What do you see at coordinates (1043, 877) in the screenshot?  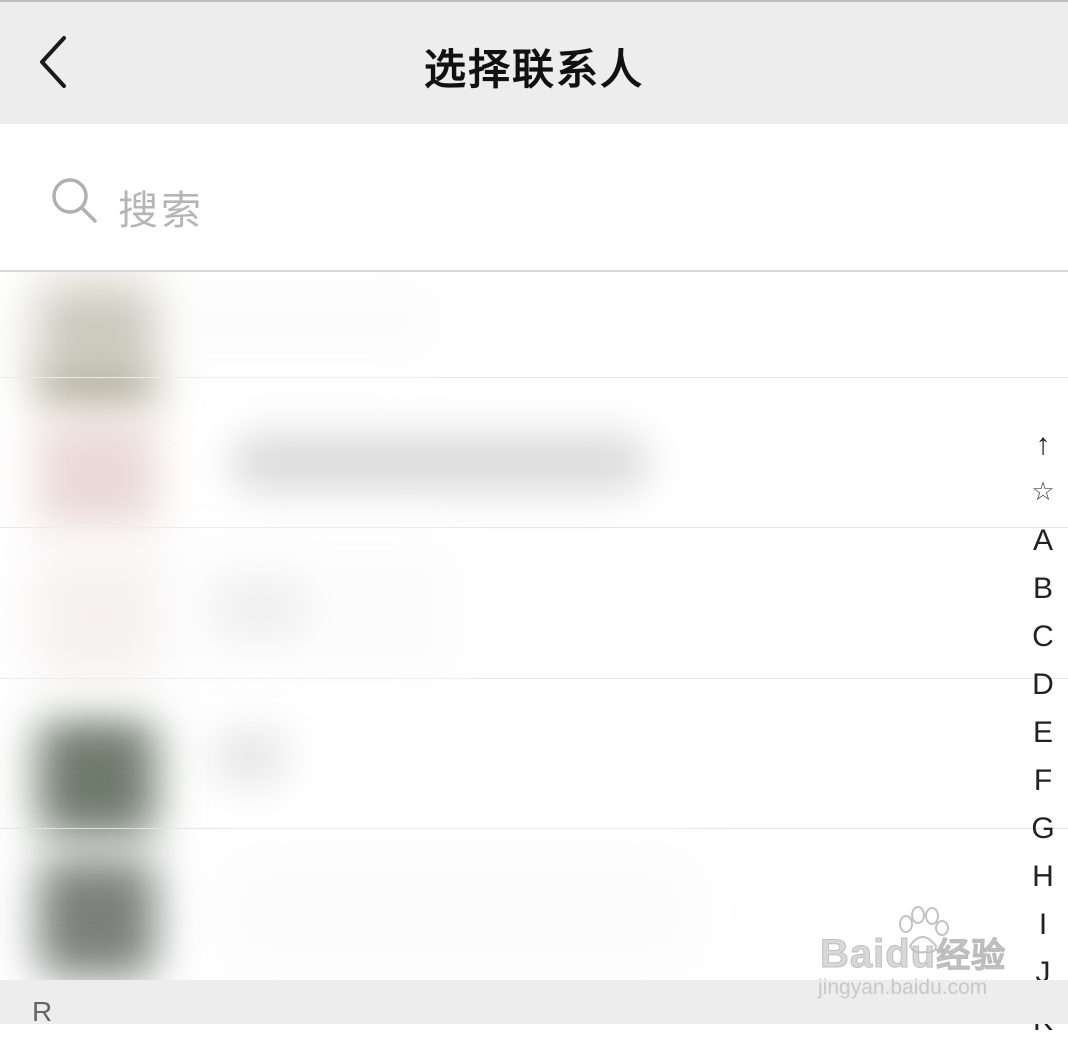 I see `index-item-h: H` at bounding box center [1043, 877].